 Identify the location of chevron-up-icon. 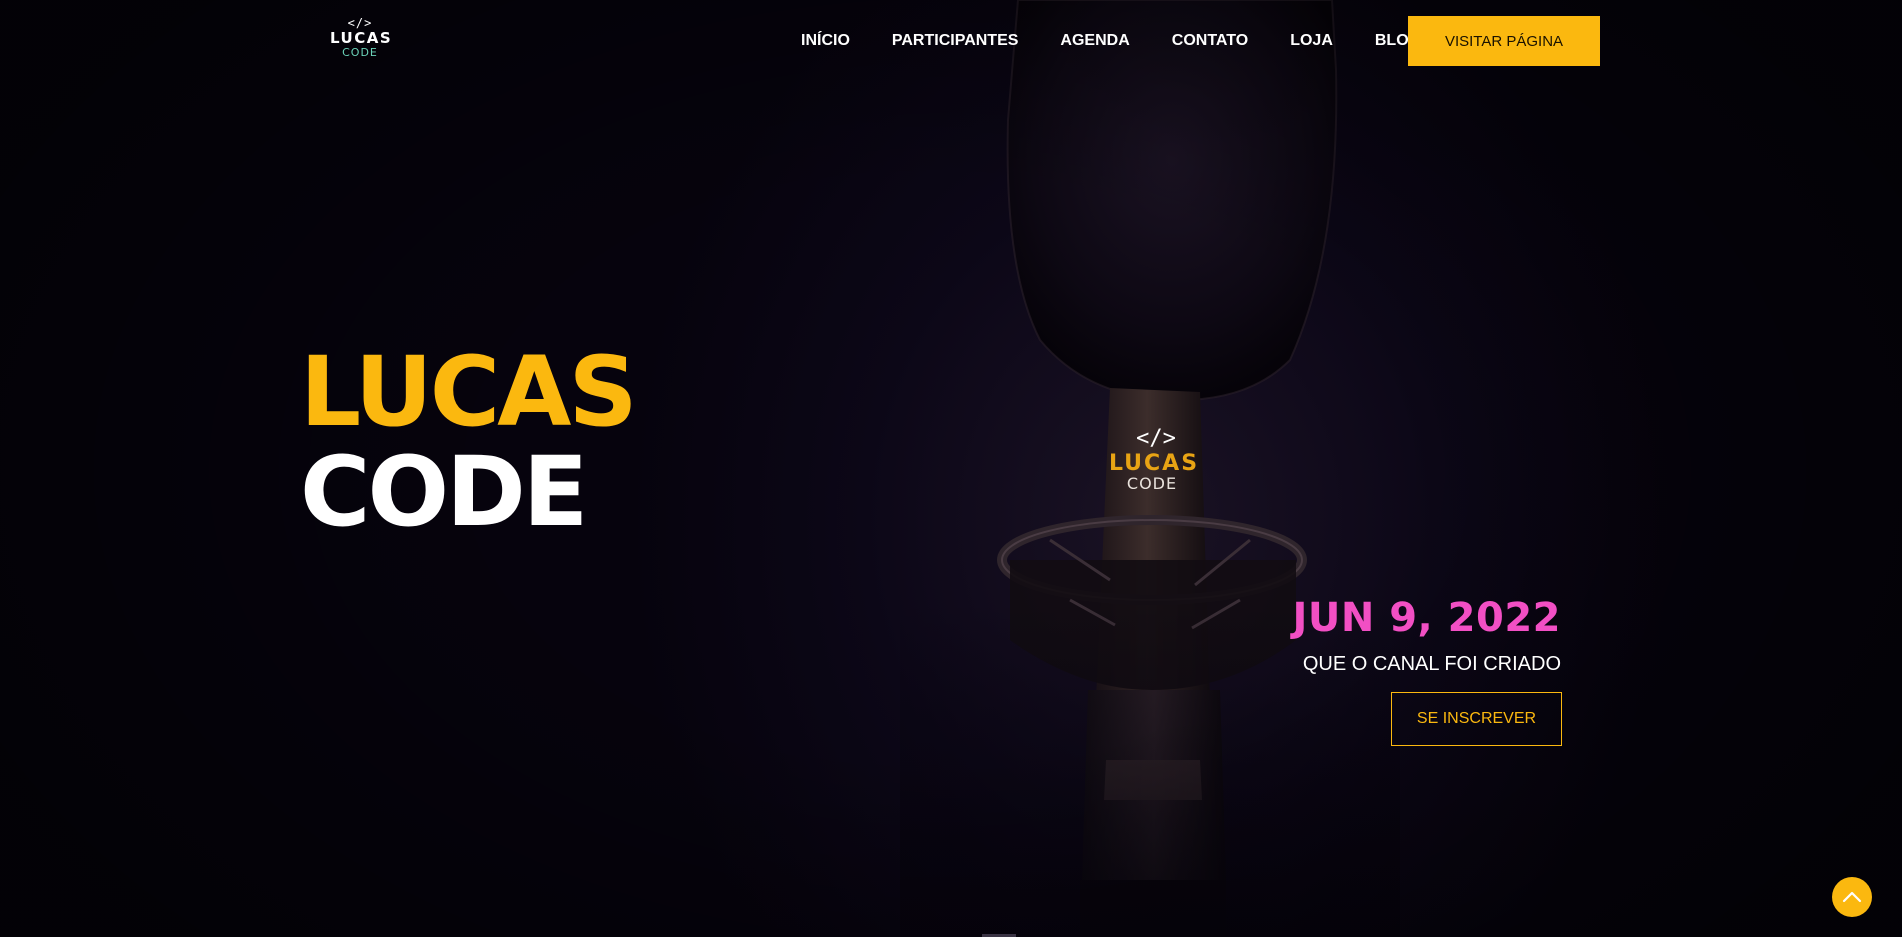
(1852, 897).